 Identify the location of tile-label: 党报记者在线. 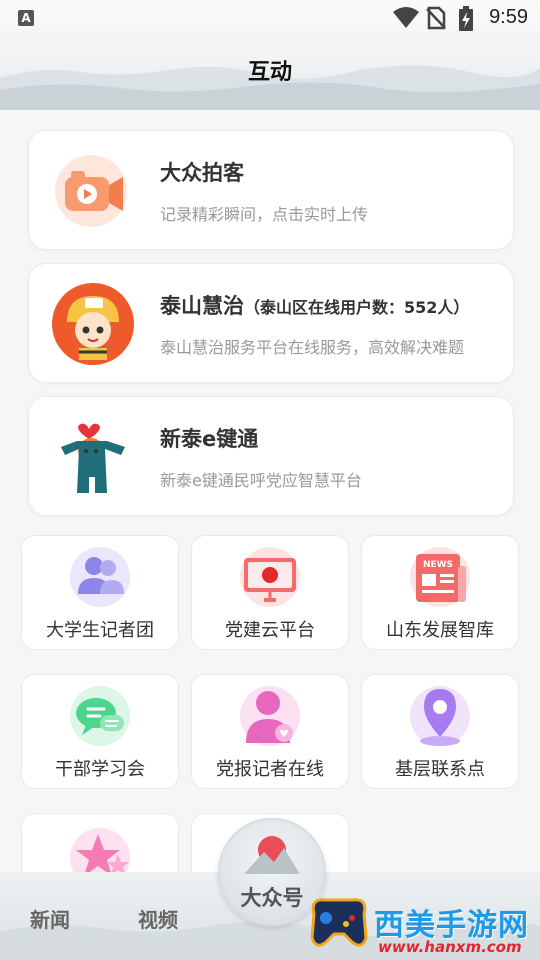
(270, 769).